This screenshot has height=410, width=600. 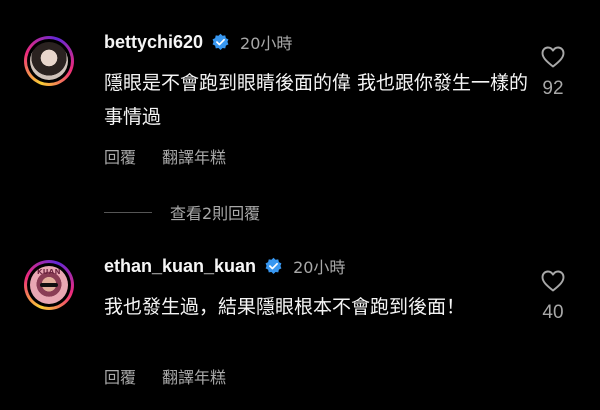 What do you see at coordinates (128, 212) in the screenshot?
I see `divider` at bounding box center [128, 212].